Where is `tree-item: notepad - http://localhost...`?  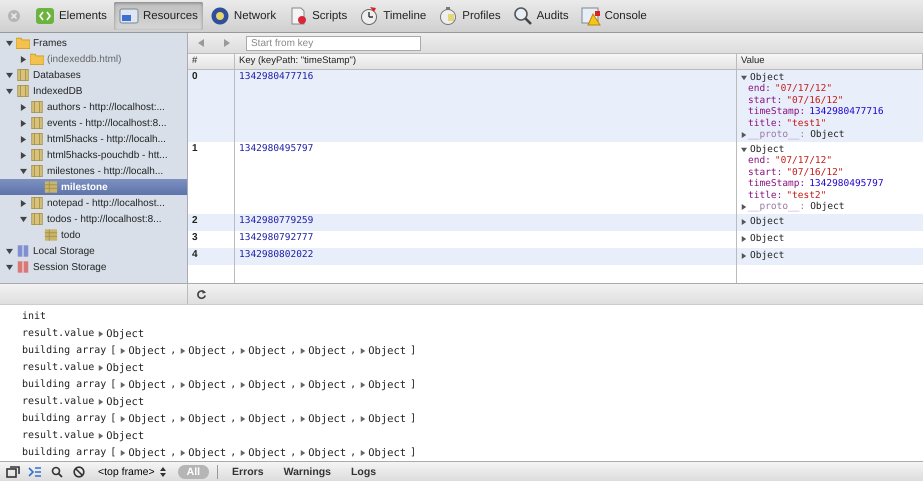
tree-item: notepad - http://localhost... is located at coordinates (93, 203).